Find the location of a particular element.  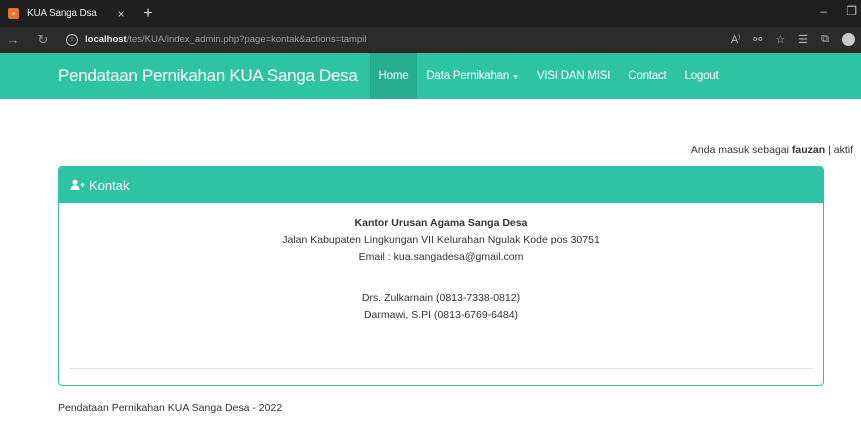

login-status: Anda masuk sebagai fauzan | aktif is located at coordinates (772, 150).